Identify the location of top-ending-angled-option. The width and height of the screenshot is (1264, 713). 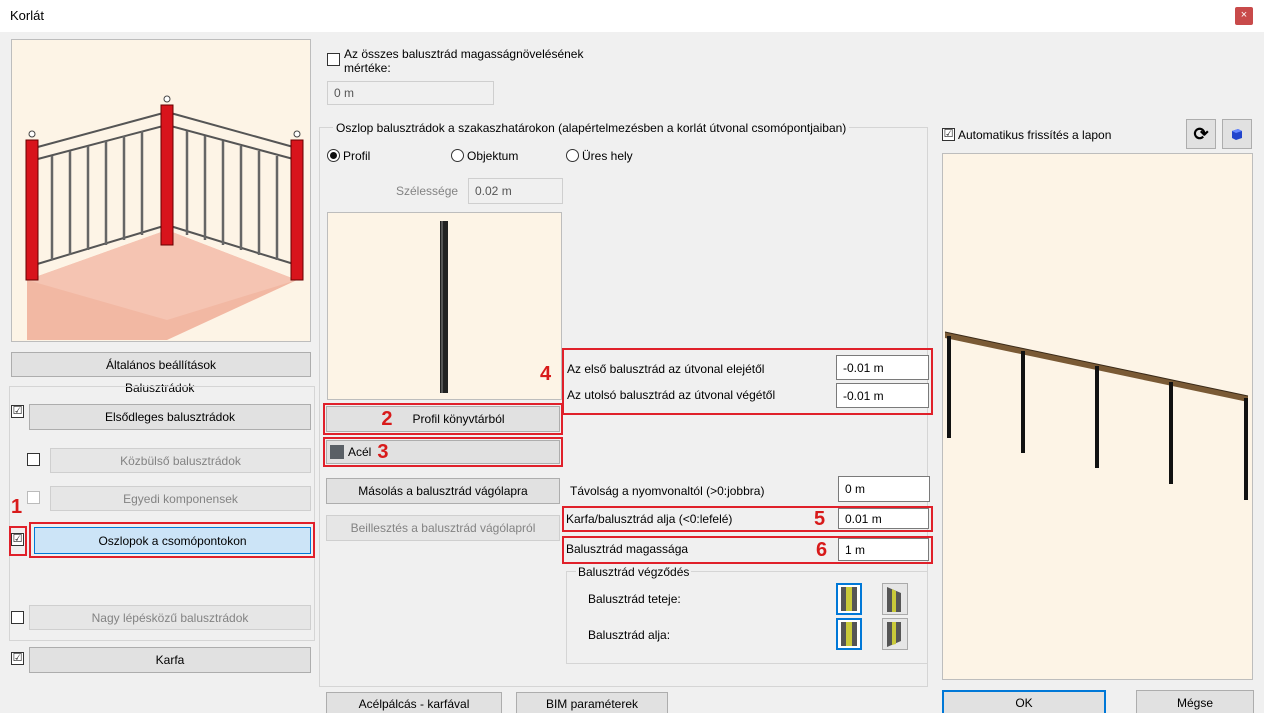
(895, 599).